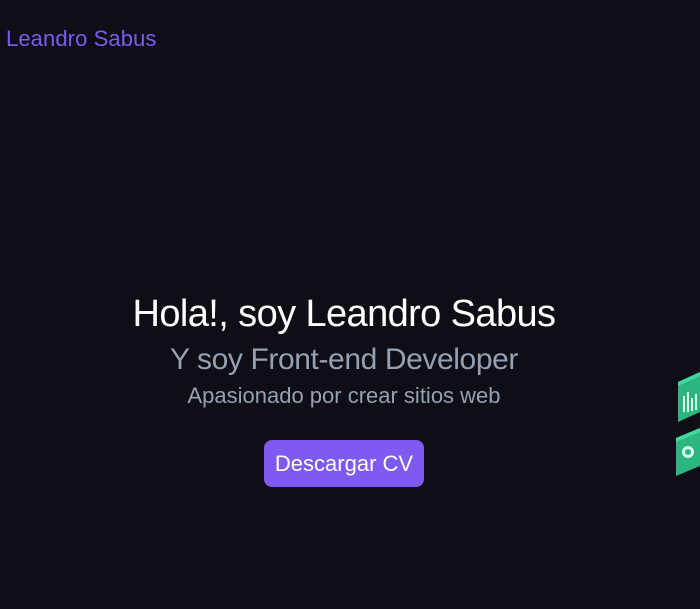 The width and height of the screenshot is (700, 609). Describe the element at coordinates (685, 425) in the screenshot. I see `decorative-illustration` at that location.